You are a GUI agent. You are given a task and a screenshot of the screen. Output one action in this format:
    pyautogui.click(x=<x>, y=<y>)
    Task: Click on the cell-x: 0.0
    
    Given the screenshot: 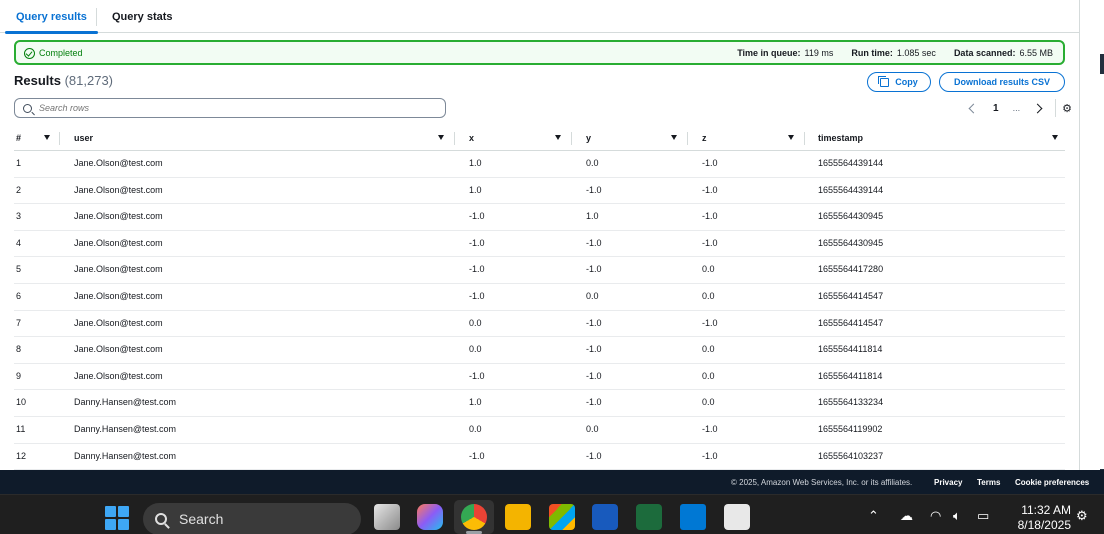 What is the action you would take?
    pyautogui.click(x=475, y=322)
    